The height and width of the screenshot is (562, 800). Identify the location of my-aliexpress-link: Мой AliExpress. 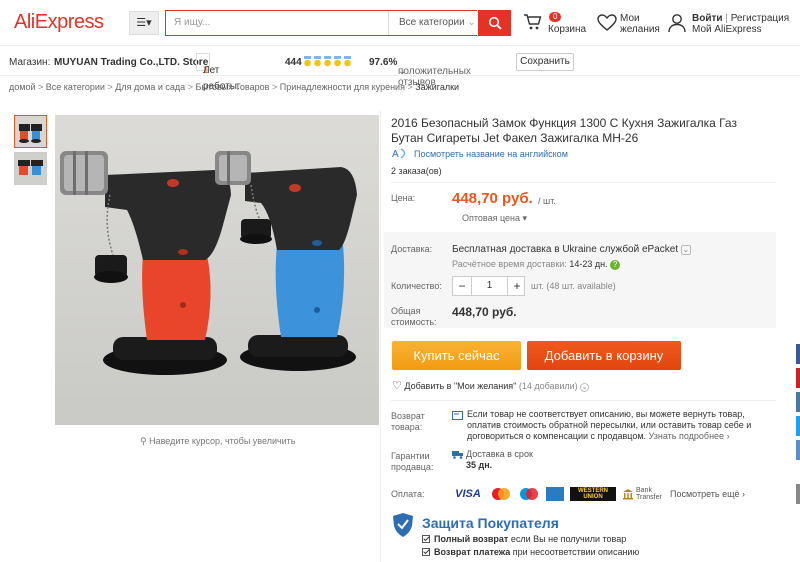
(740, 29).